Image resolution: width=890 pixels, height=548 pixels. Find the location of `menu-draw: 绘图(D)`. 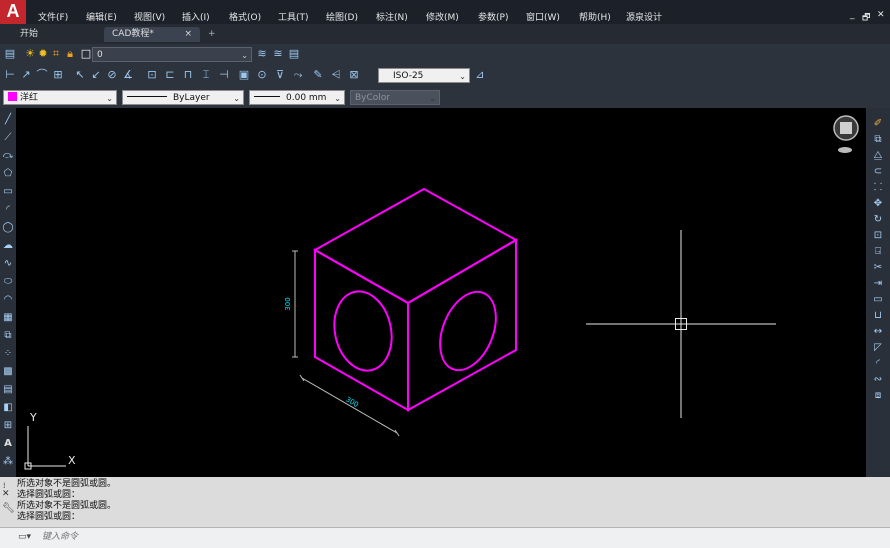

menu-draw: 绘图(D) is located at coordinates (342, 16).